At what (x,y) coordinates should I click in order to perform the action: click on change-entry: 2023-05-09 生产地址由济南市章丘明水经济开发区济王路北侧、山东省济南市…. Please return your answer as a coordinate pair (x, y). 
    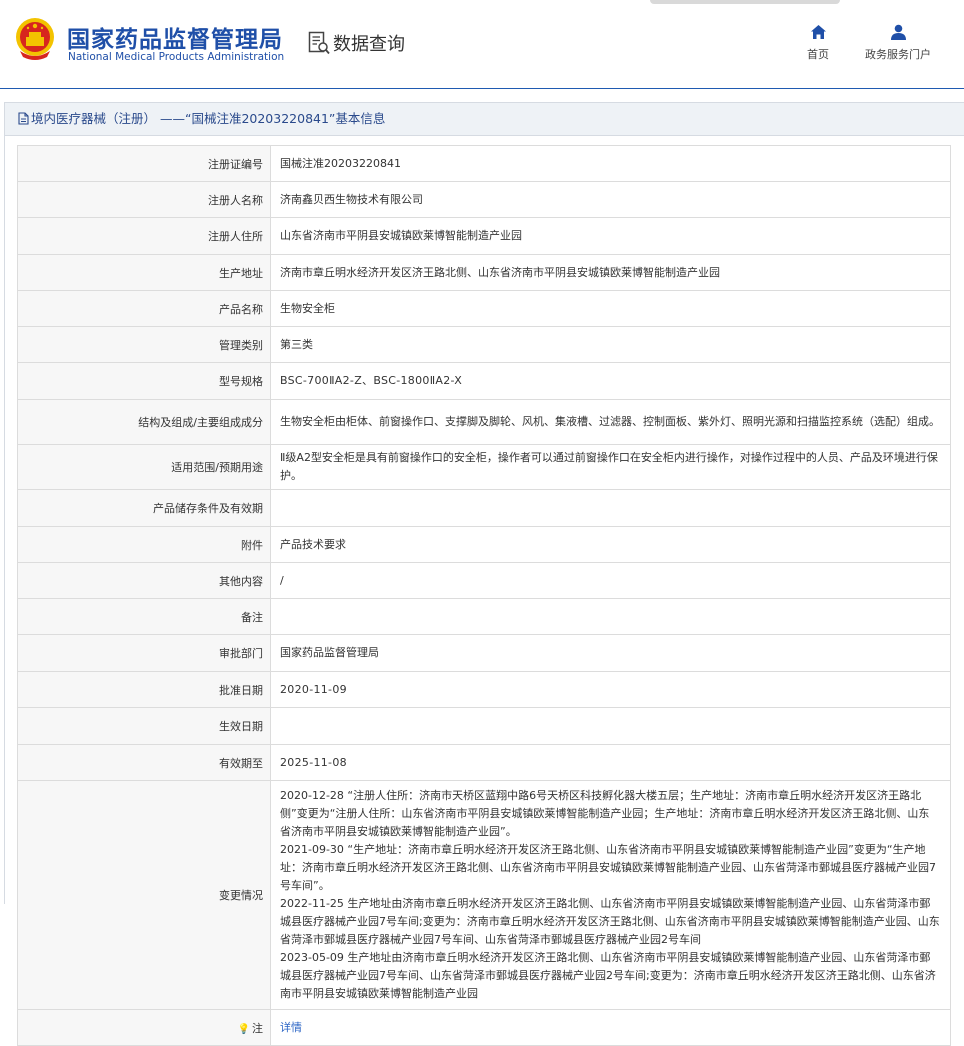
    Looking at the image, I should click on (608, 975).